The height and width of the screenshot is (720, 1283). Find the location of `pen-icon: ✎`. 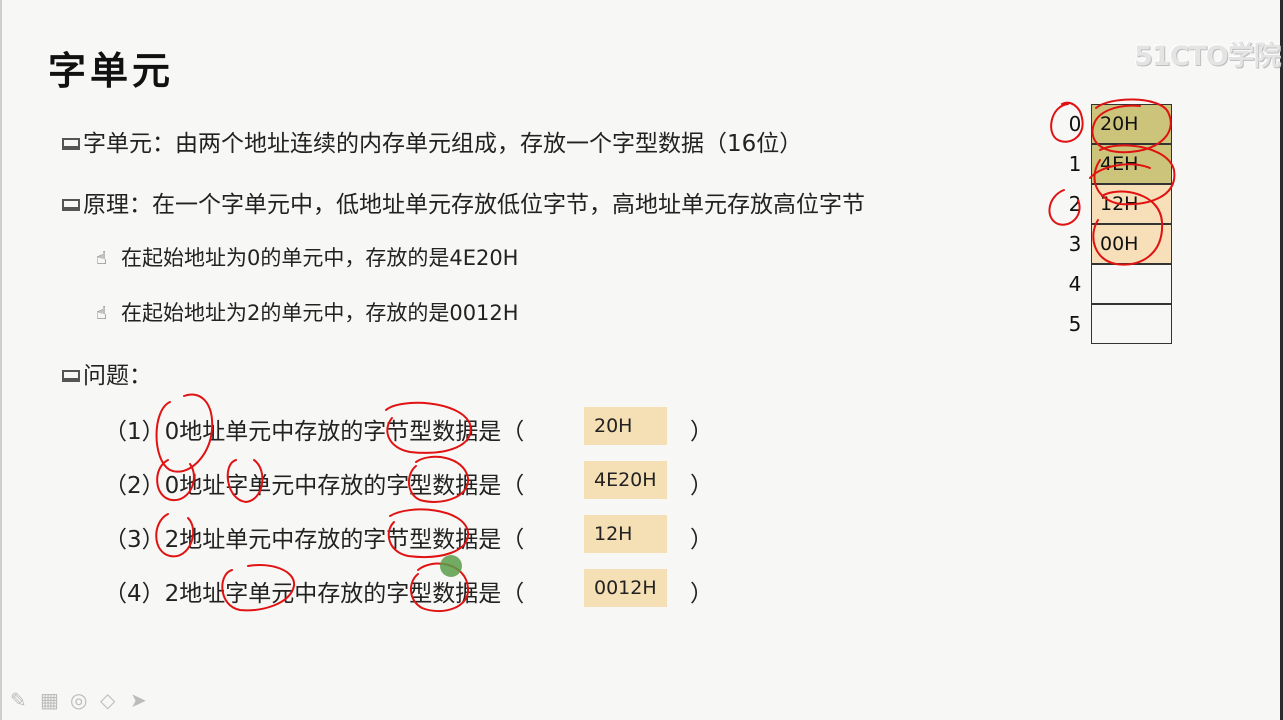

pen-icon: ✎ is located at coordinates (18, 700).